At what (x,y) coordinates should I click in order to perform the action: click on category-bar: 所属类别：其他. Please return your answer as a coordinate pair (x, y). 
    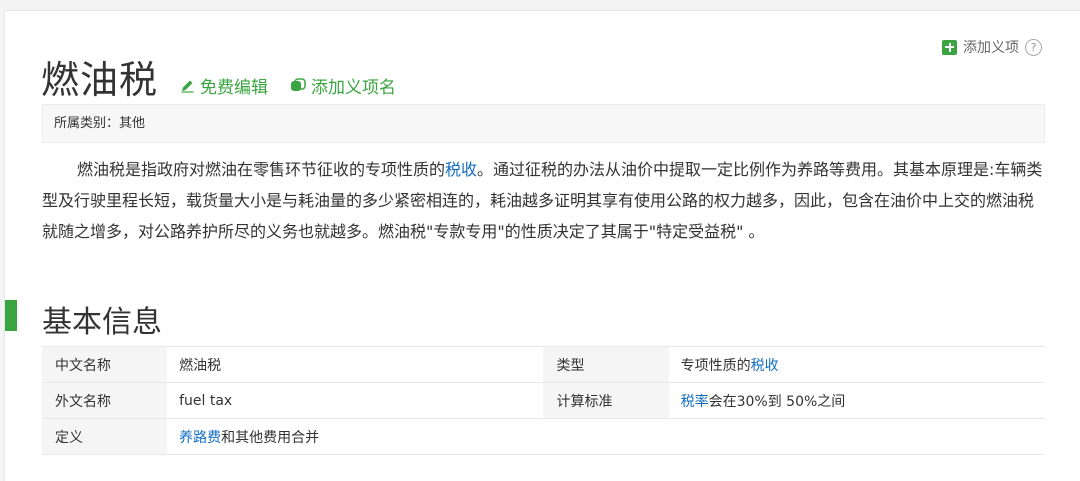
    Looking at the image, I should click on (543, 123).